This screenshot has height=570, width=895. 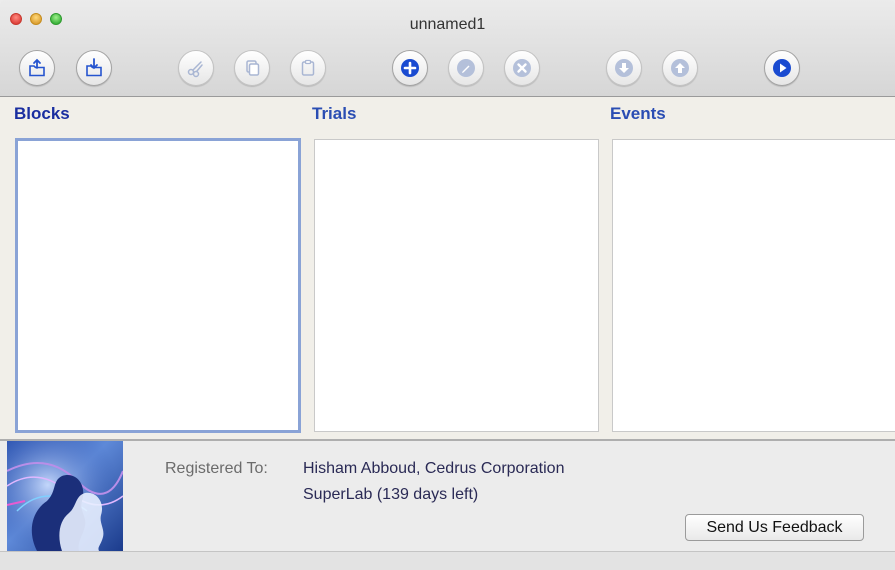 I want to click on add-button, so click(x=410, y=68).